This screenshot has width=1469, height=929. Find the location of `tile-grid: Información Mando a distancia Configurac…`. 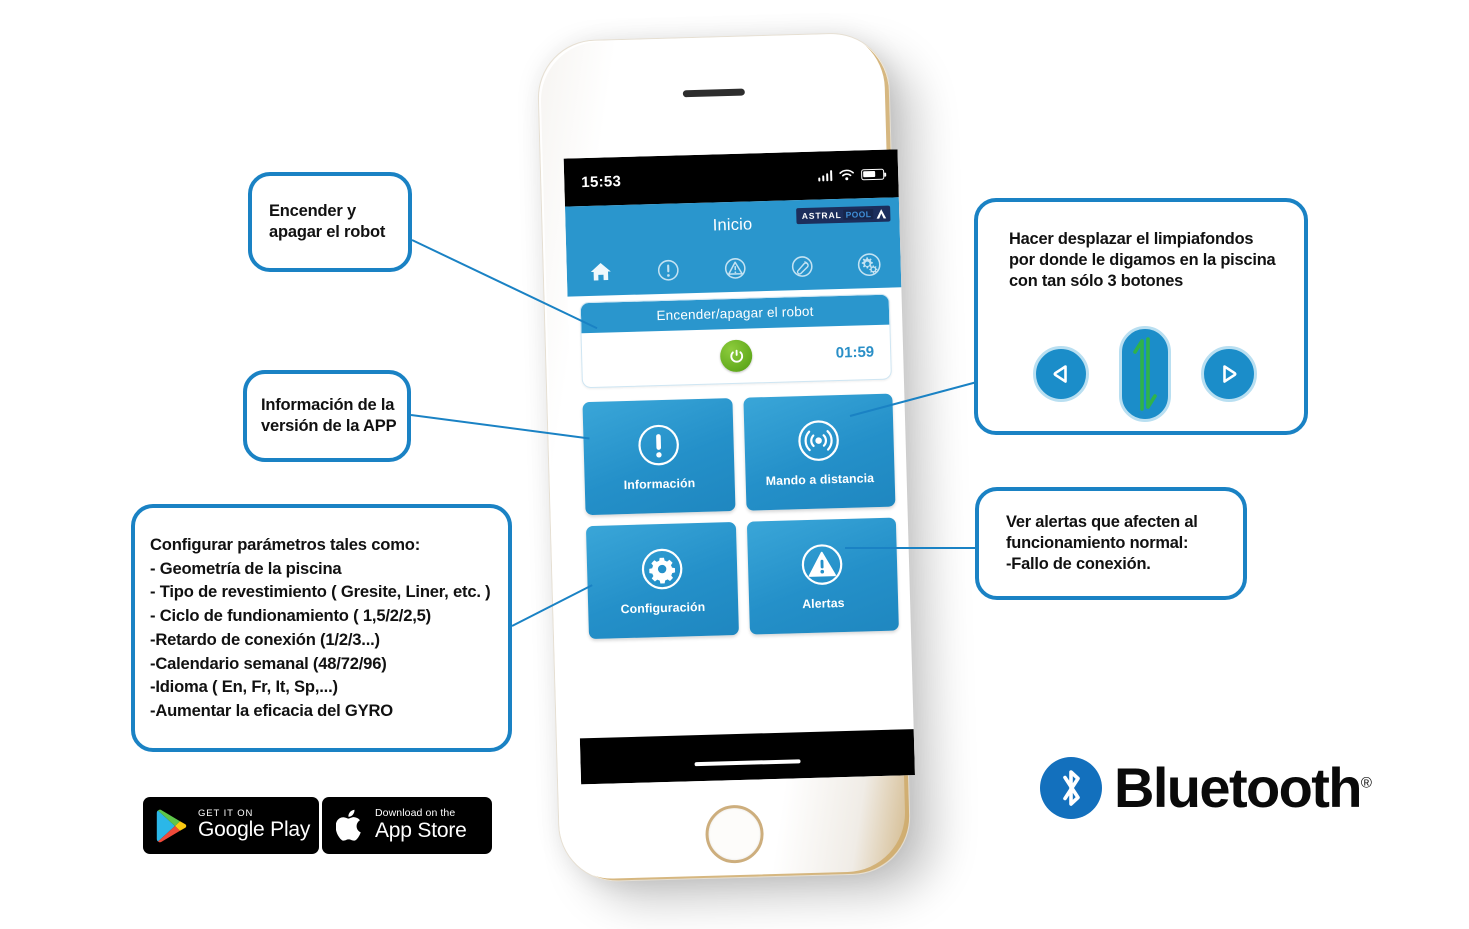

tile-grid: Información Mando a distancia Configurac… is located at coordinates (740, 509).